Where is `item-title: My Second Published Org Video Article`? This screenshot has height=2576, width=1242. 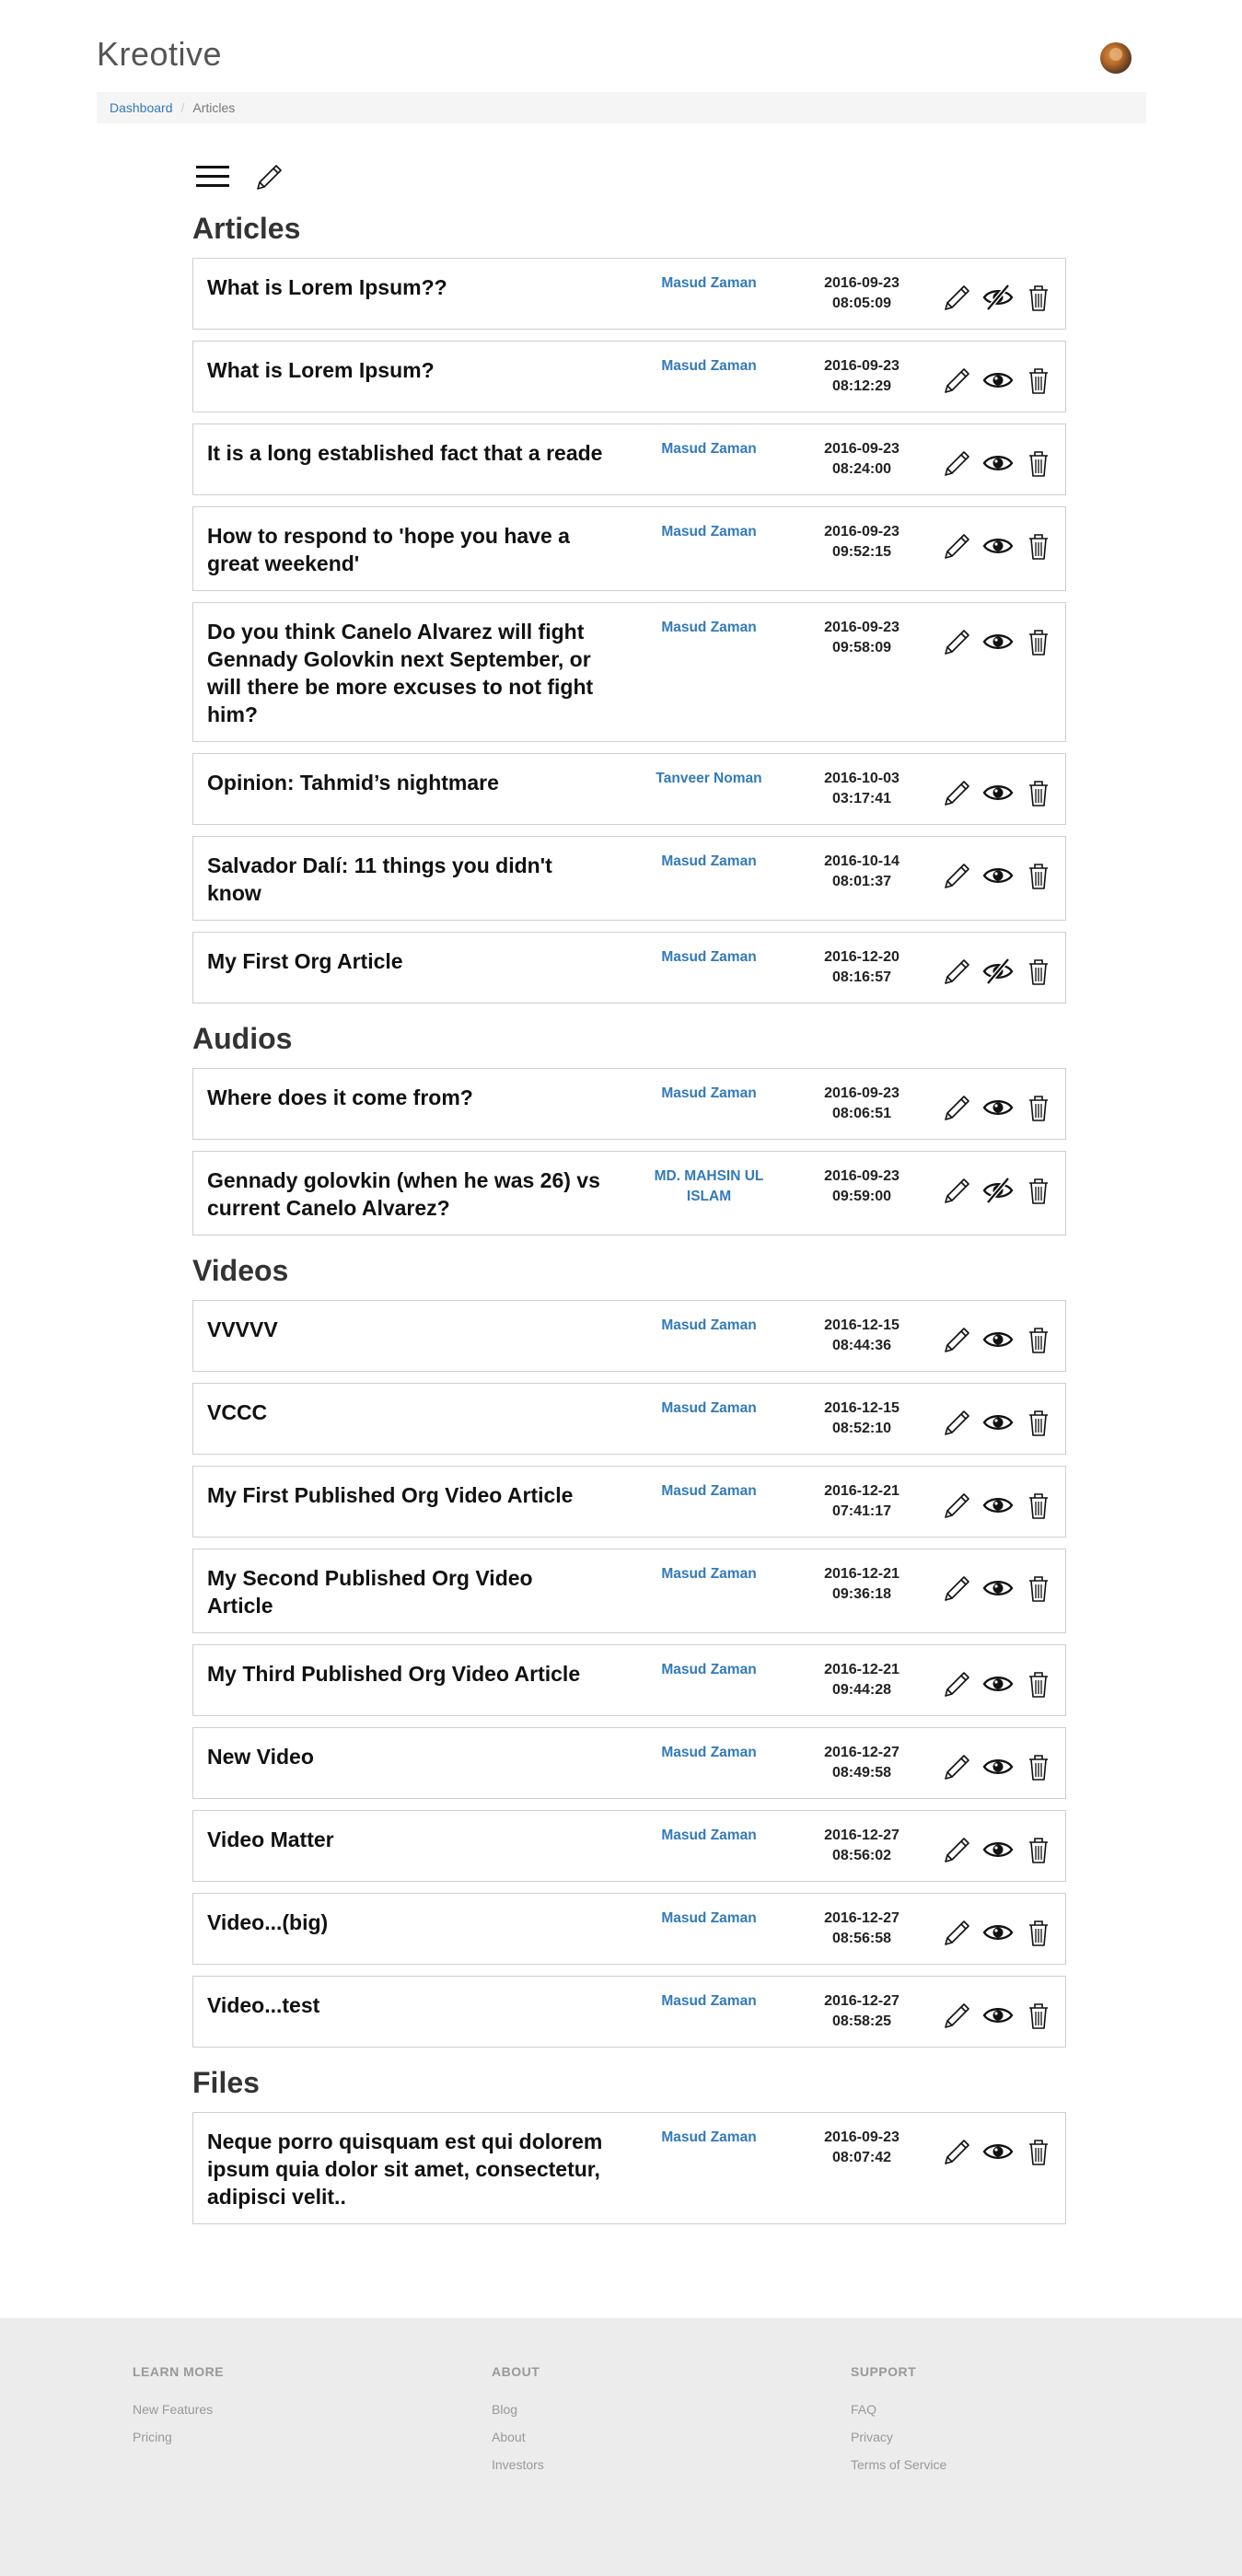
item-title: My Second Published Org Video Article is located at coordinates (405, 1591).